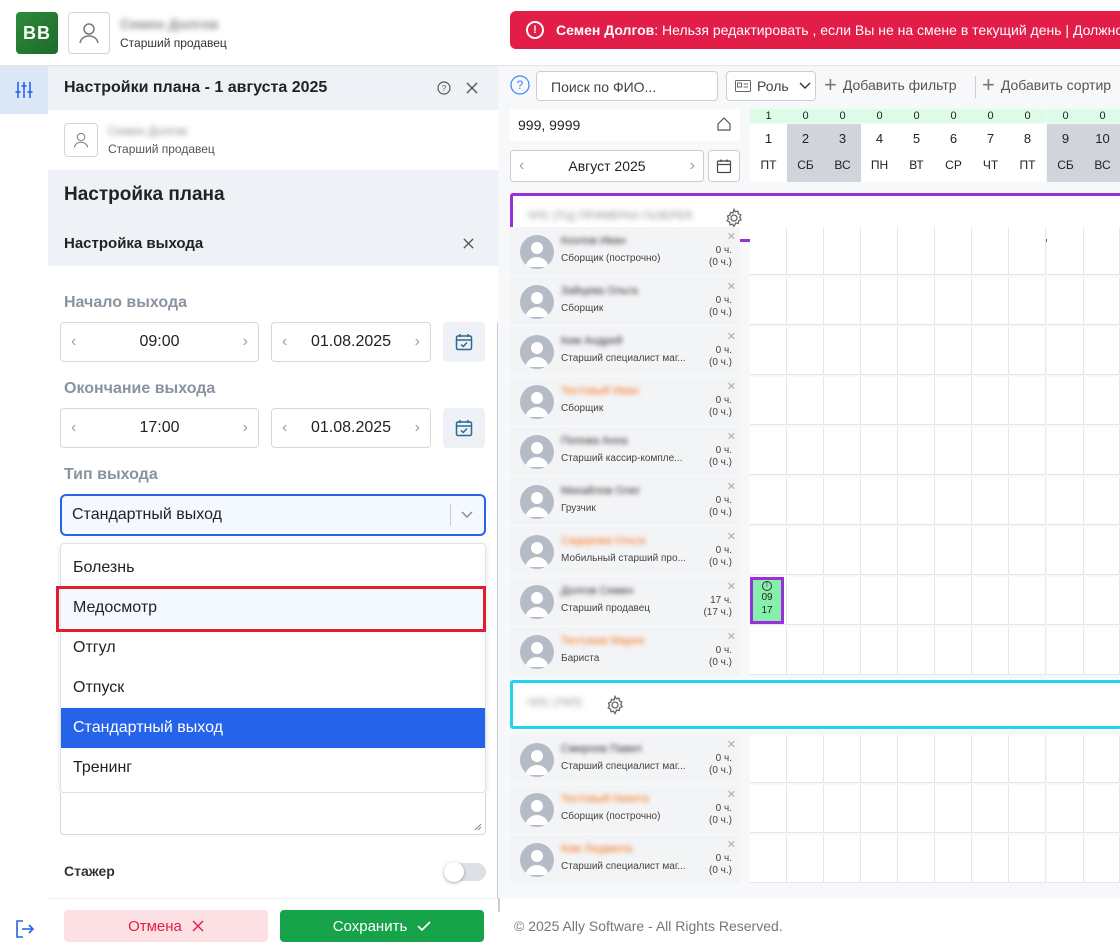 This screenshot has height=951, width=1120. Describe the element at coordinates (815, 704) in the screenshot. I see `group-row-2: ЧПС (ТКП)` at that location.